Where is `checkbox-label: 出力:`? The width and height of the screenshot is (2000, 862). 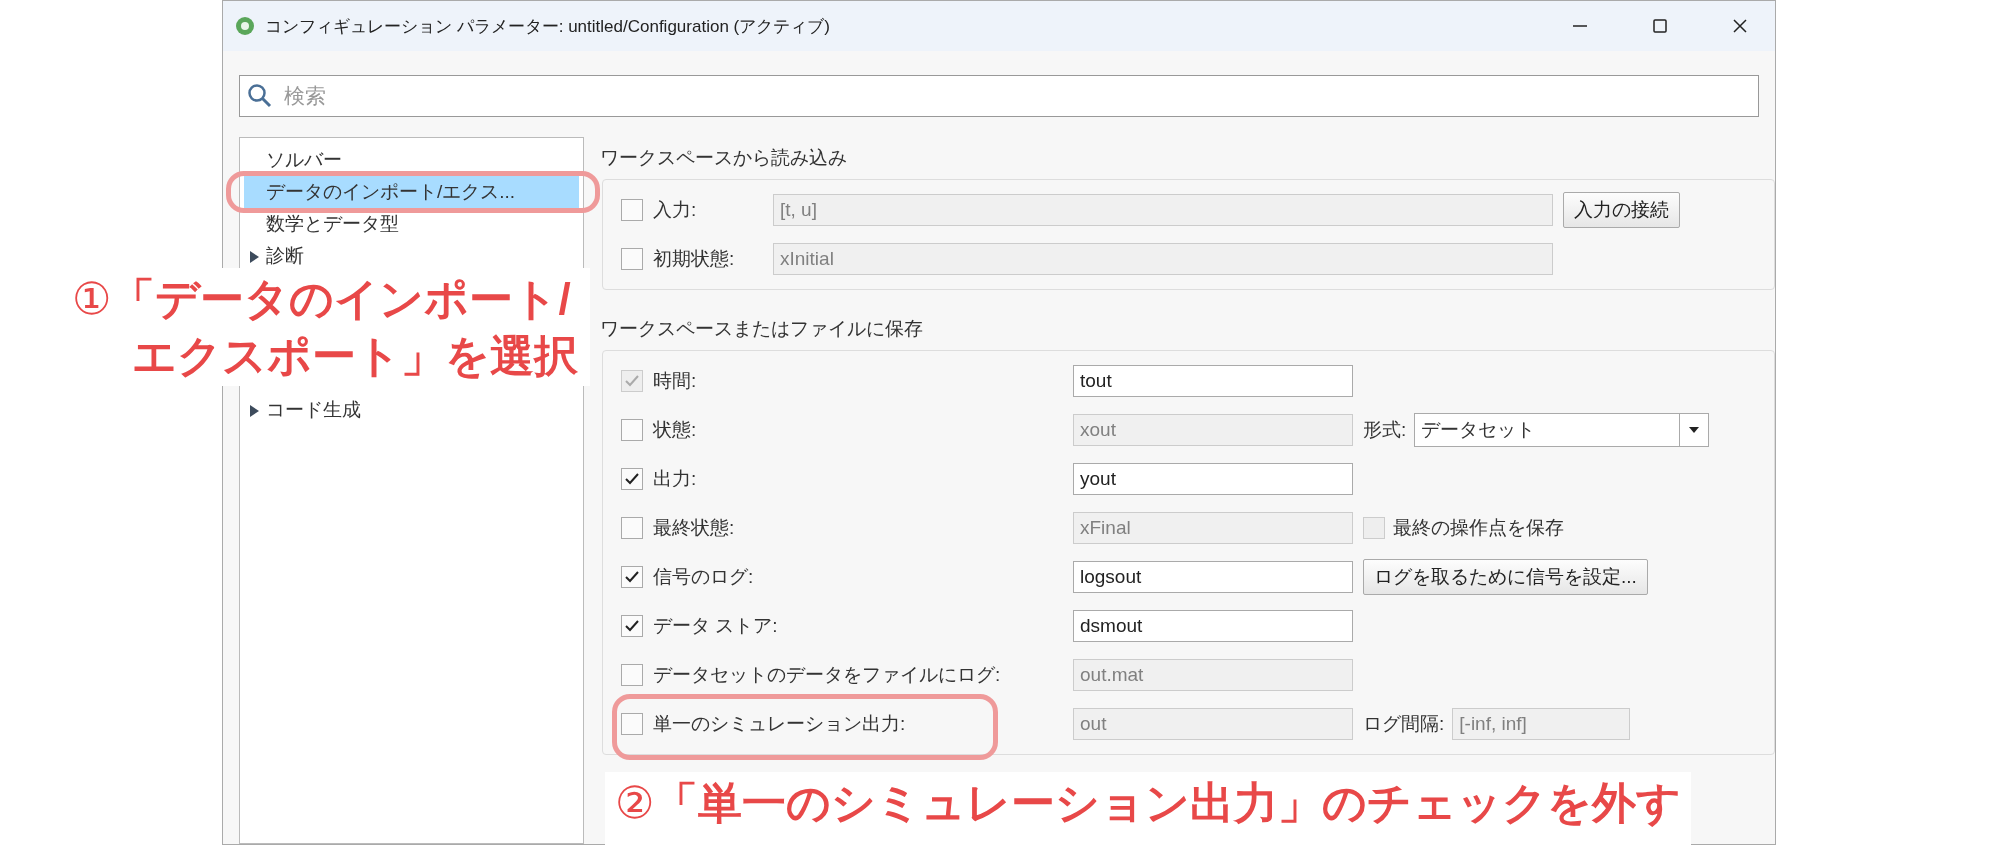 checkbox-label: 出力: is located at coordinates (675, 478).